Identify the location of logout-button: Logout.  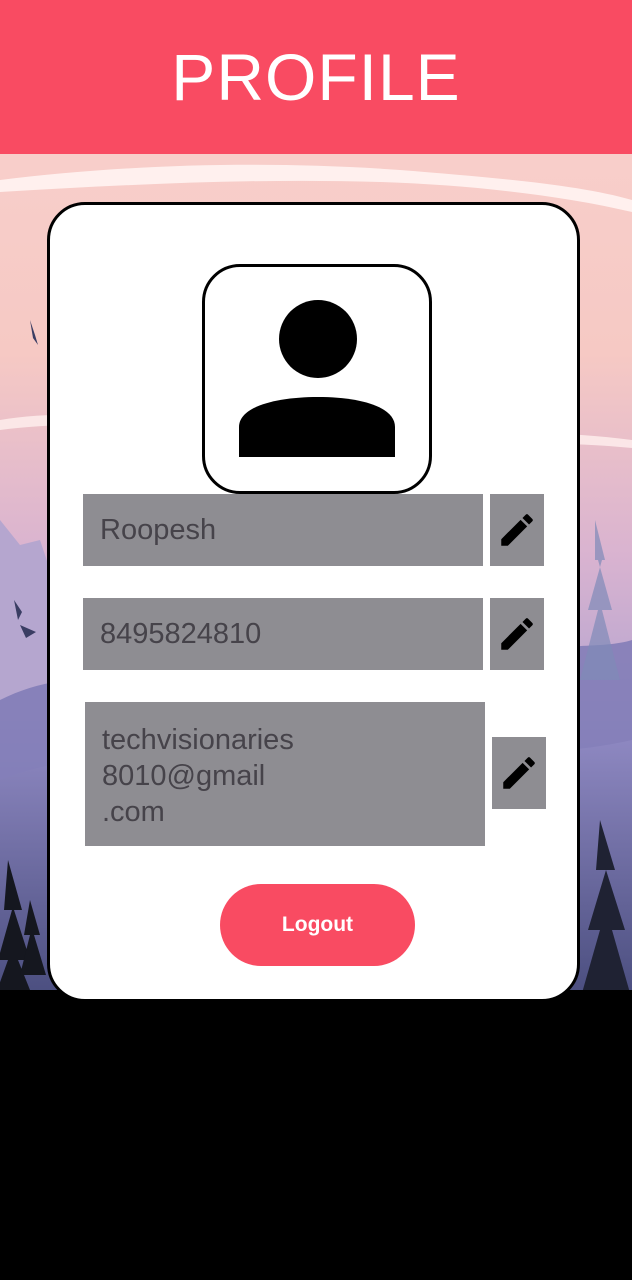
(317, 925).